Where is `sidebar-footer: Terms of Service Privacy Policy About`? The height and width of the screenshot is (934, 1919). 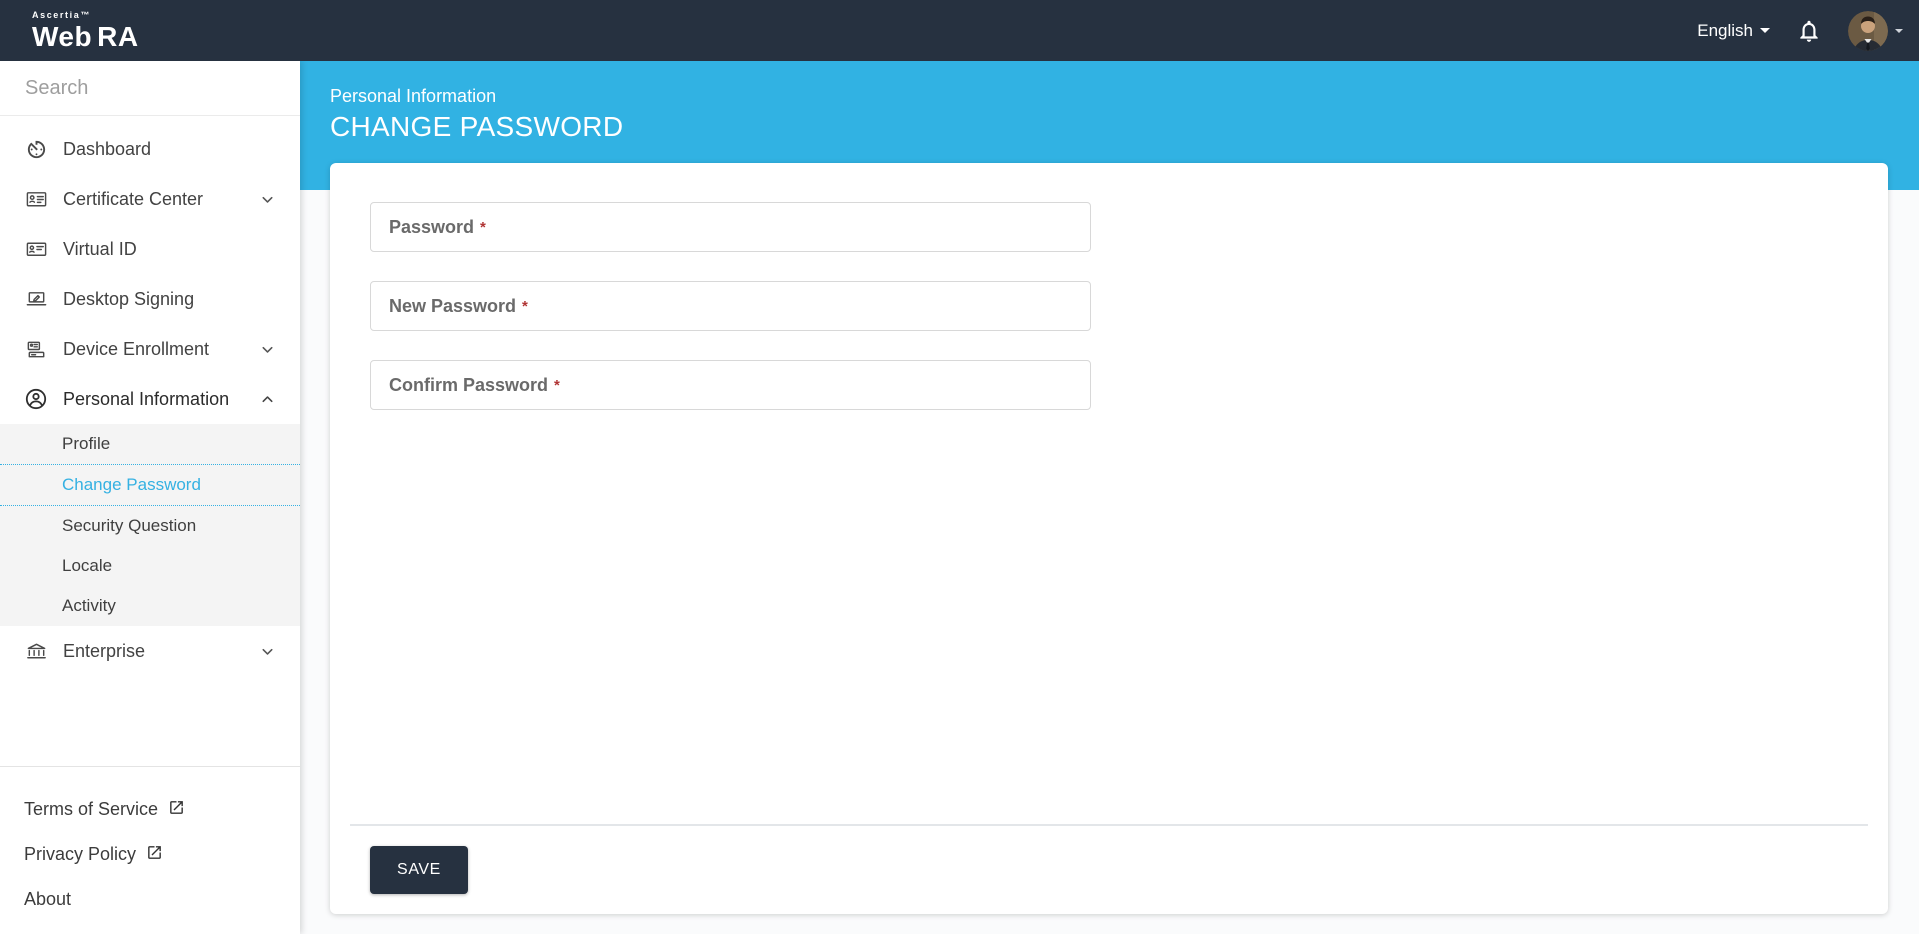 sidebar-footer: Terms of Service Privacy Policy About is located at coordinates (150, 850).